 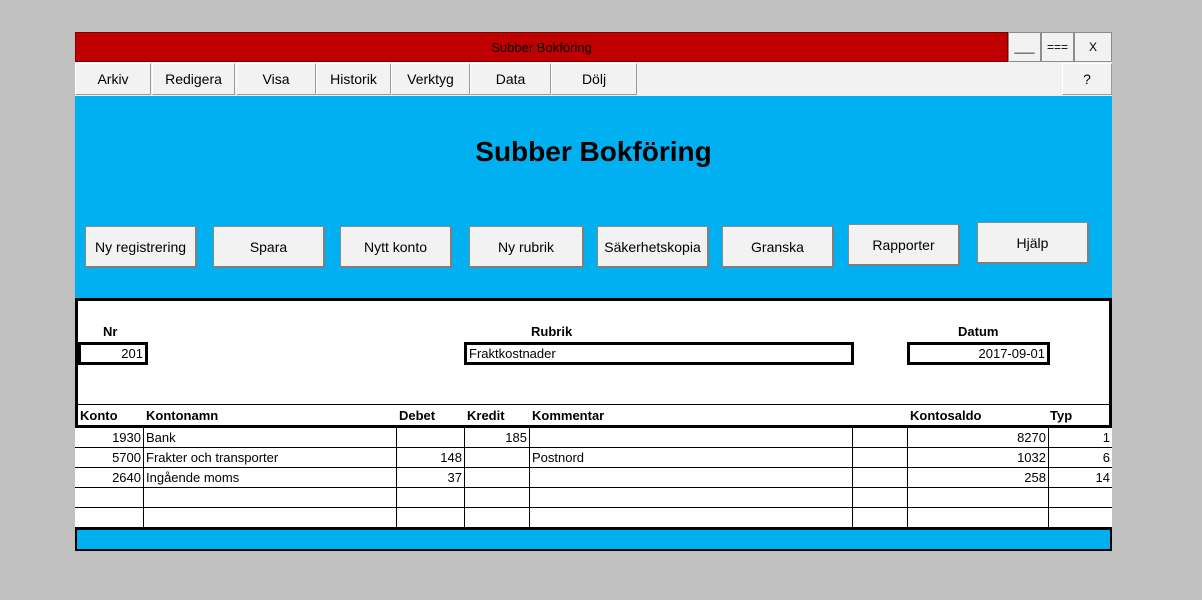 What do you see at coordinates (978, 353) in the screenshot?
I see `datum-field: 2017-09-01` at bounding box center [978, 353].